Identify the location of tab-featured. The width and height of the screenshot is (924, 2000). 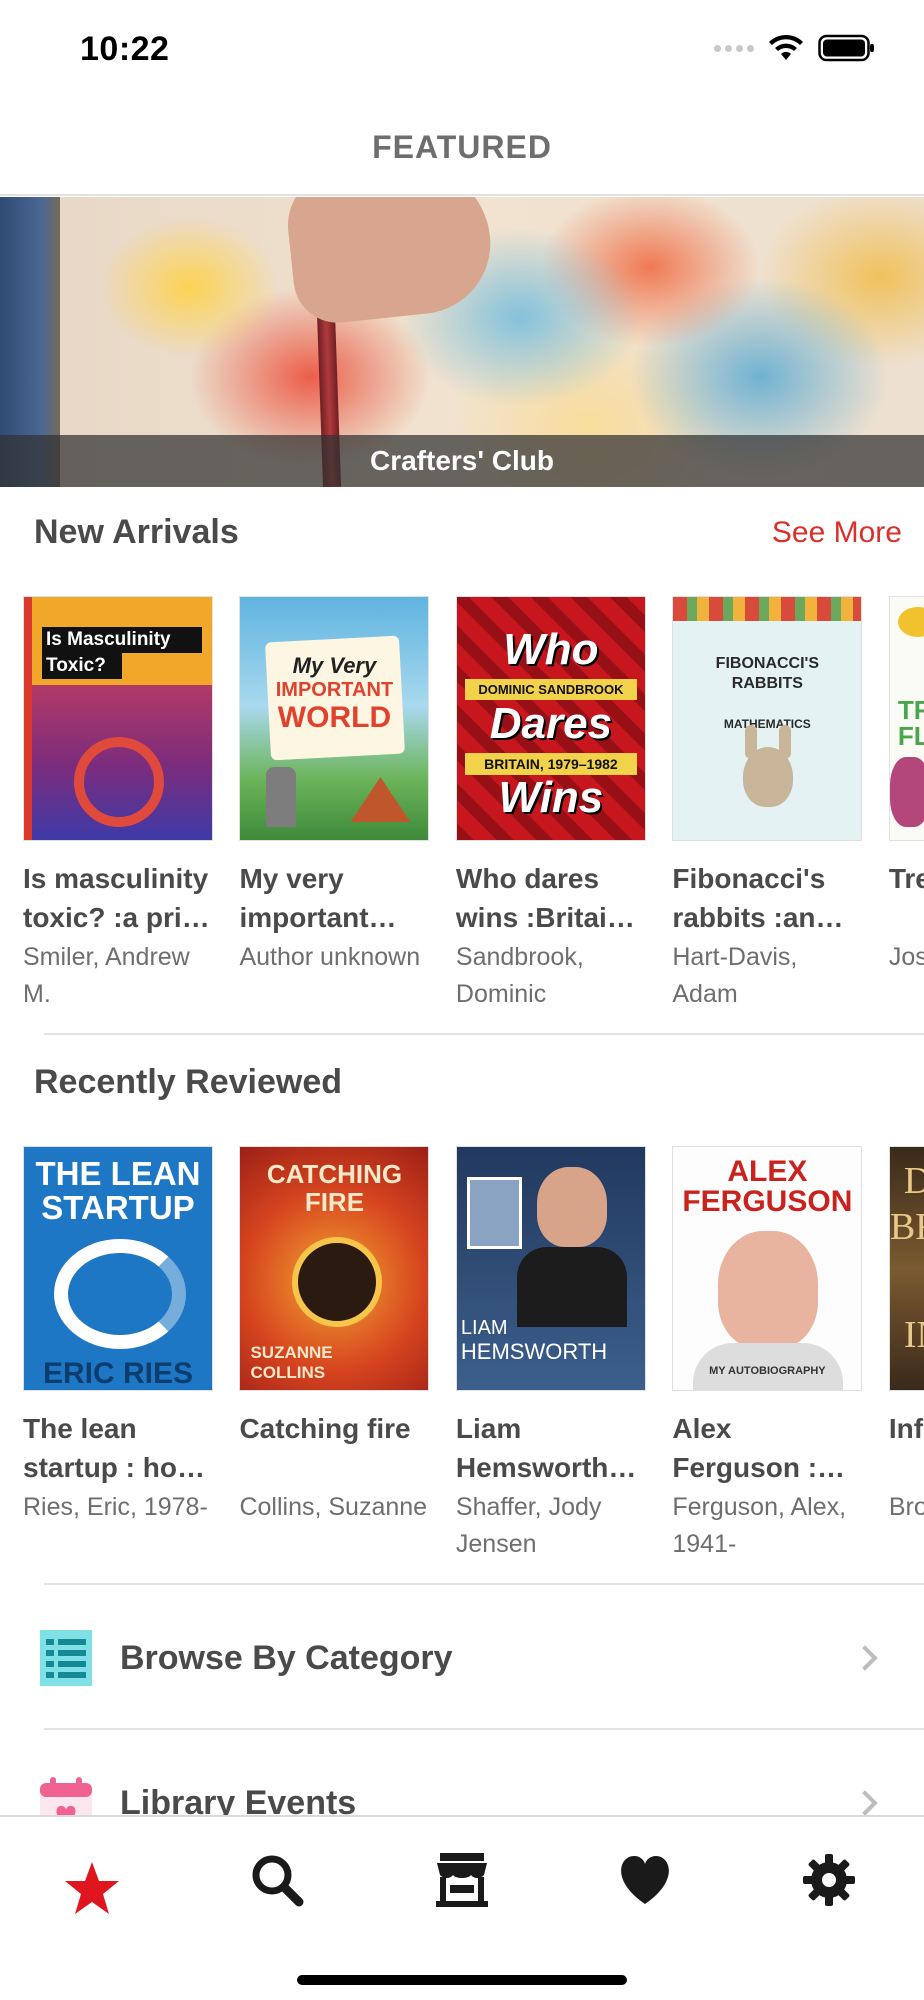
(92, 1888).